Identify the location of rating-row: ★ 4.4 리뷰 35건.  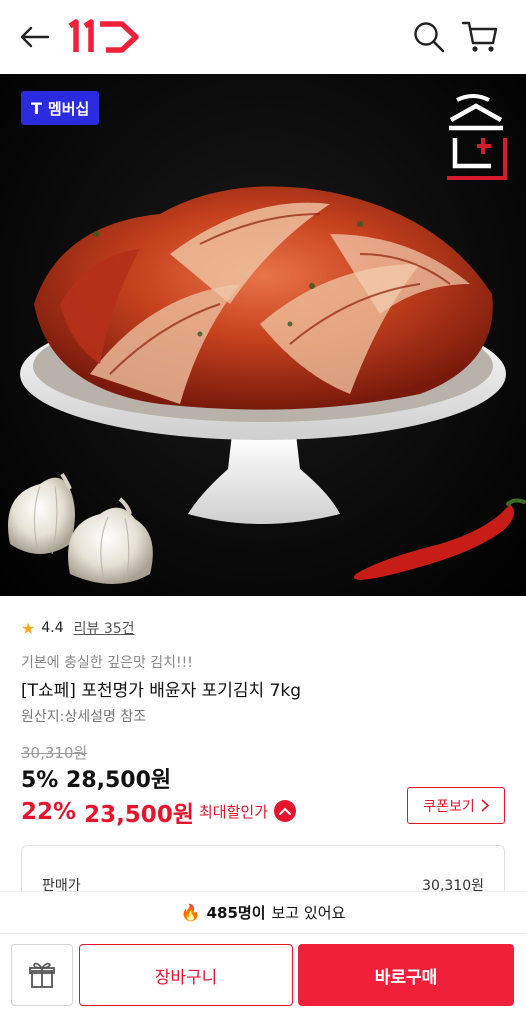
(78, 628).